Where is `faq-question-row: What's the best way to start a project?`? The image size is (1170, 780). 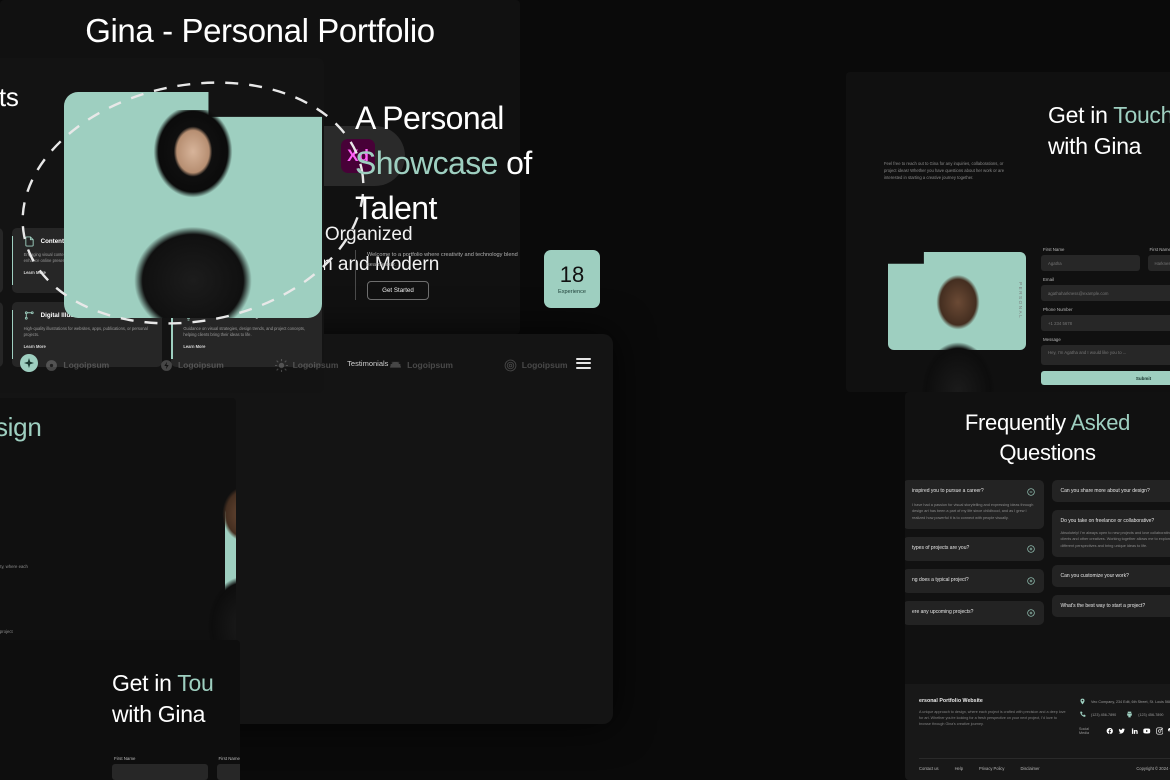
faq-question-row: What's the best way to start a project? is located at coordinates (1115, 606).